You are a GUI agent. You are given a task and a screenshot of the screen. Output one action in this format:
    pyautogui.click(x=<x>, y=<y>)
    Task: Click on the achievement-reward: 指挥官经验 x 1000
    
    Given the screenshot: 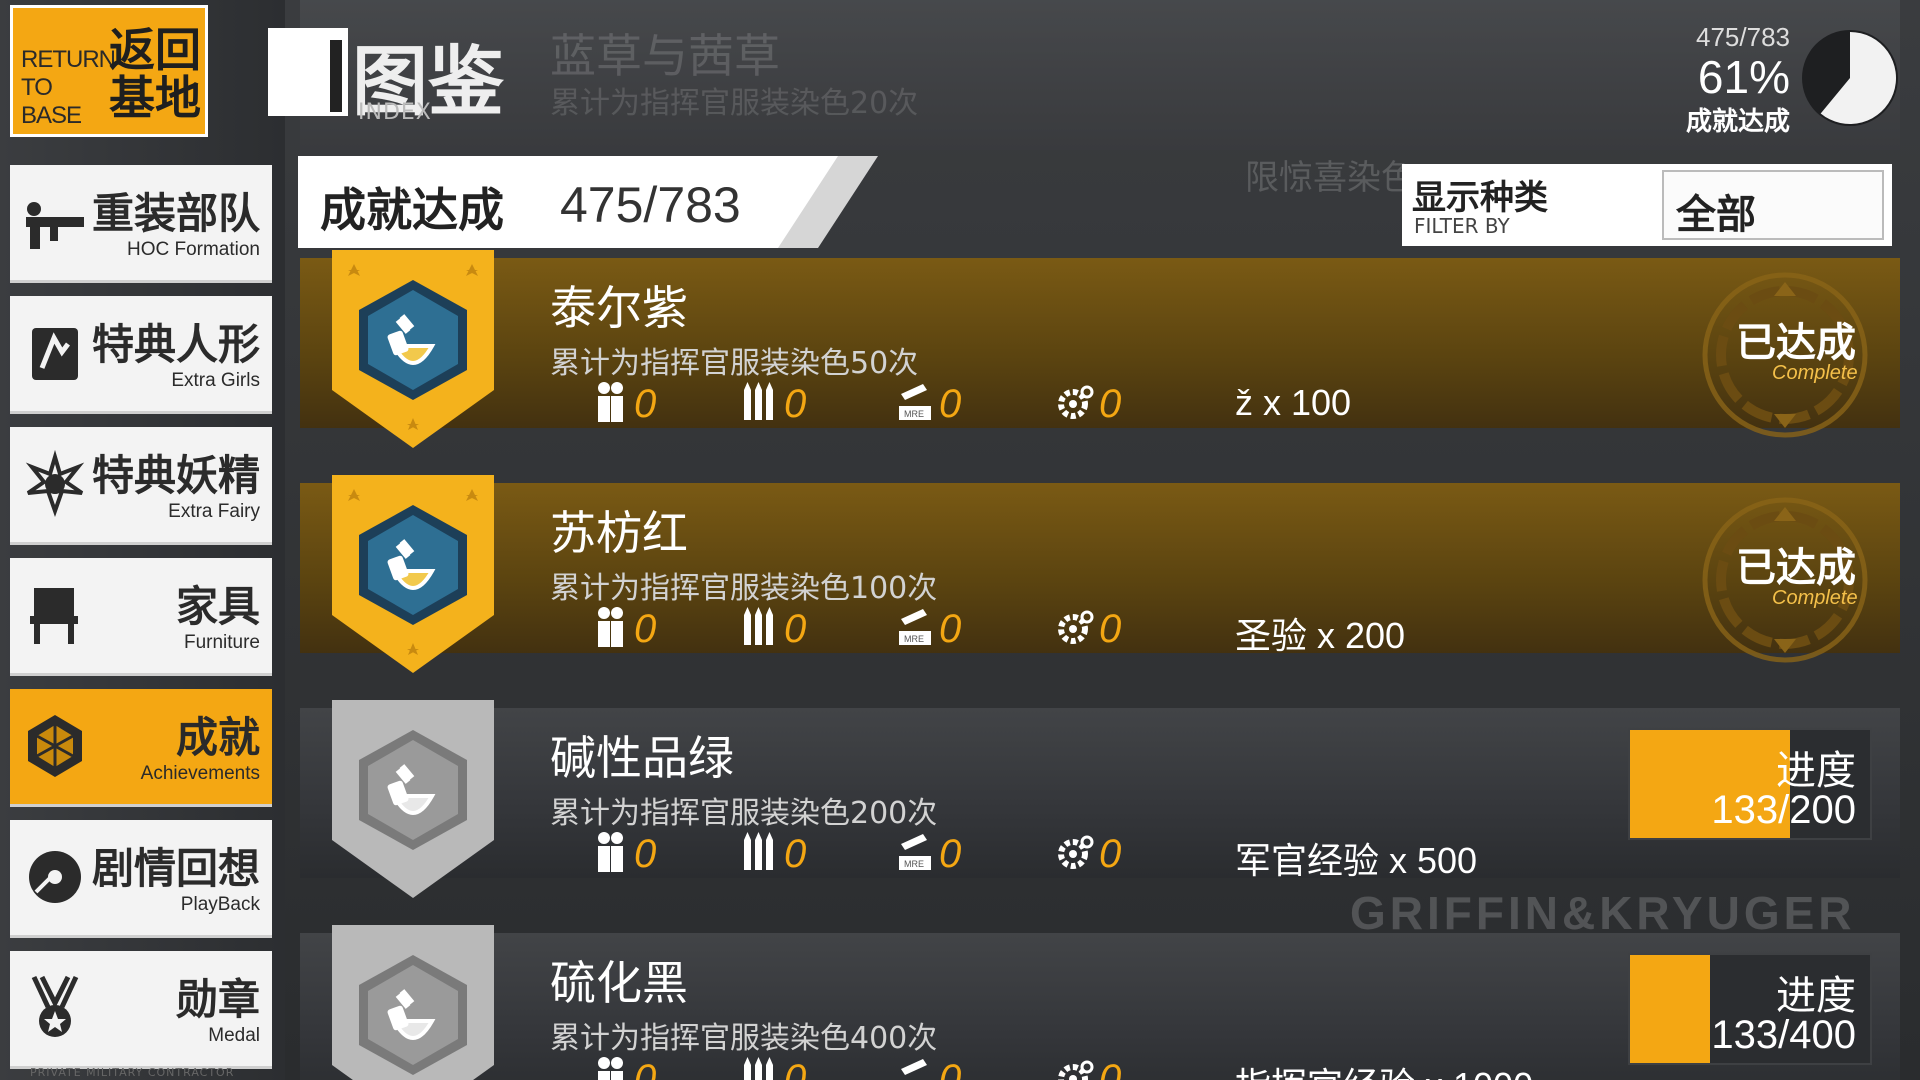 What is the action you would take?
    pyautogui.click(x=1384, y=1068)
    